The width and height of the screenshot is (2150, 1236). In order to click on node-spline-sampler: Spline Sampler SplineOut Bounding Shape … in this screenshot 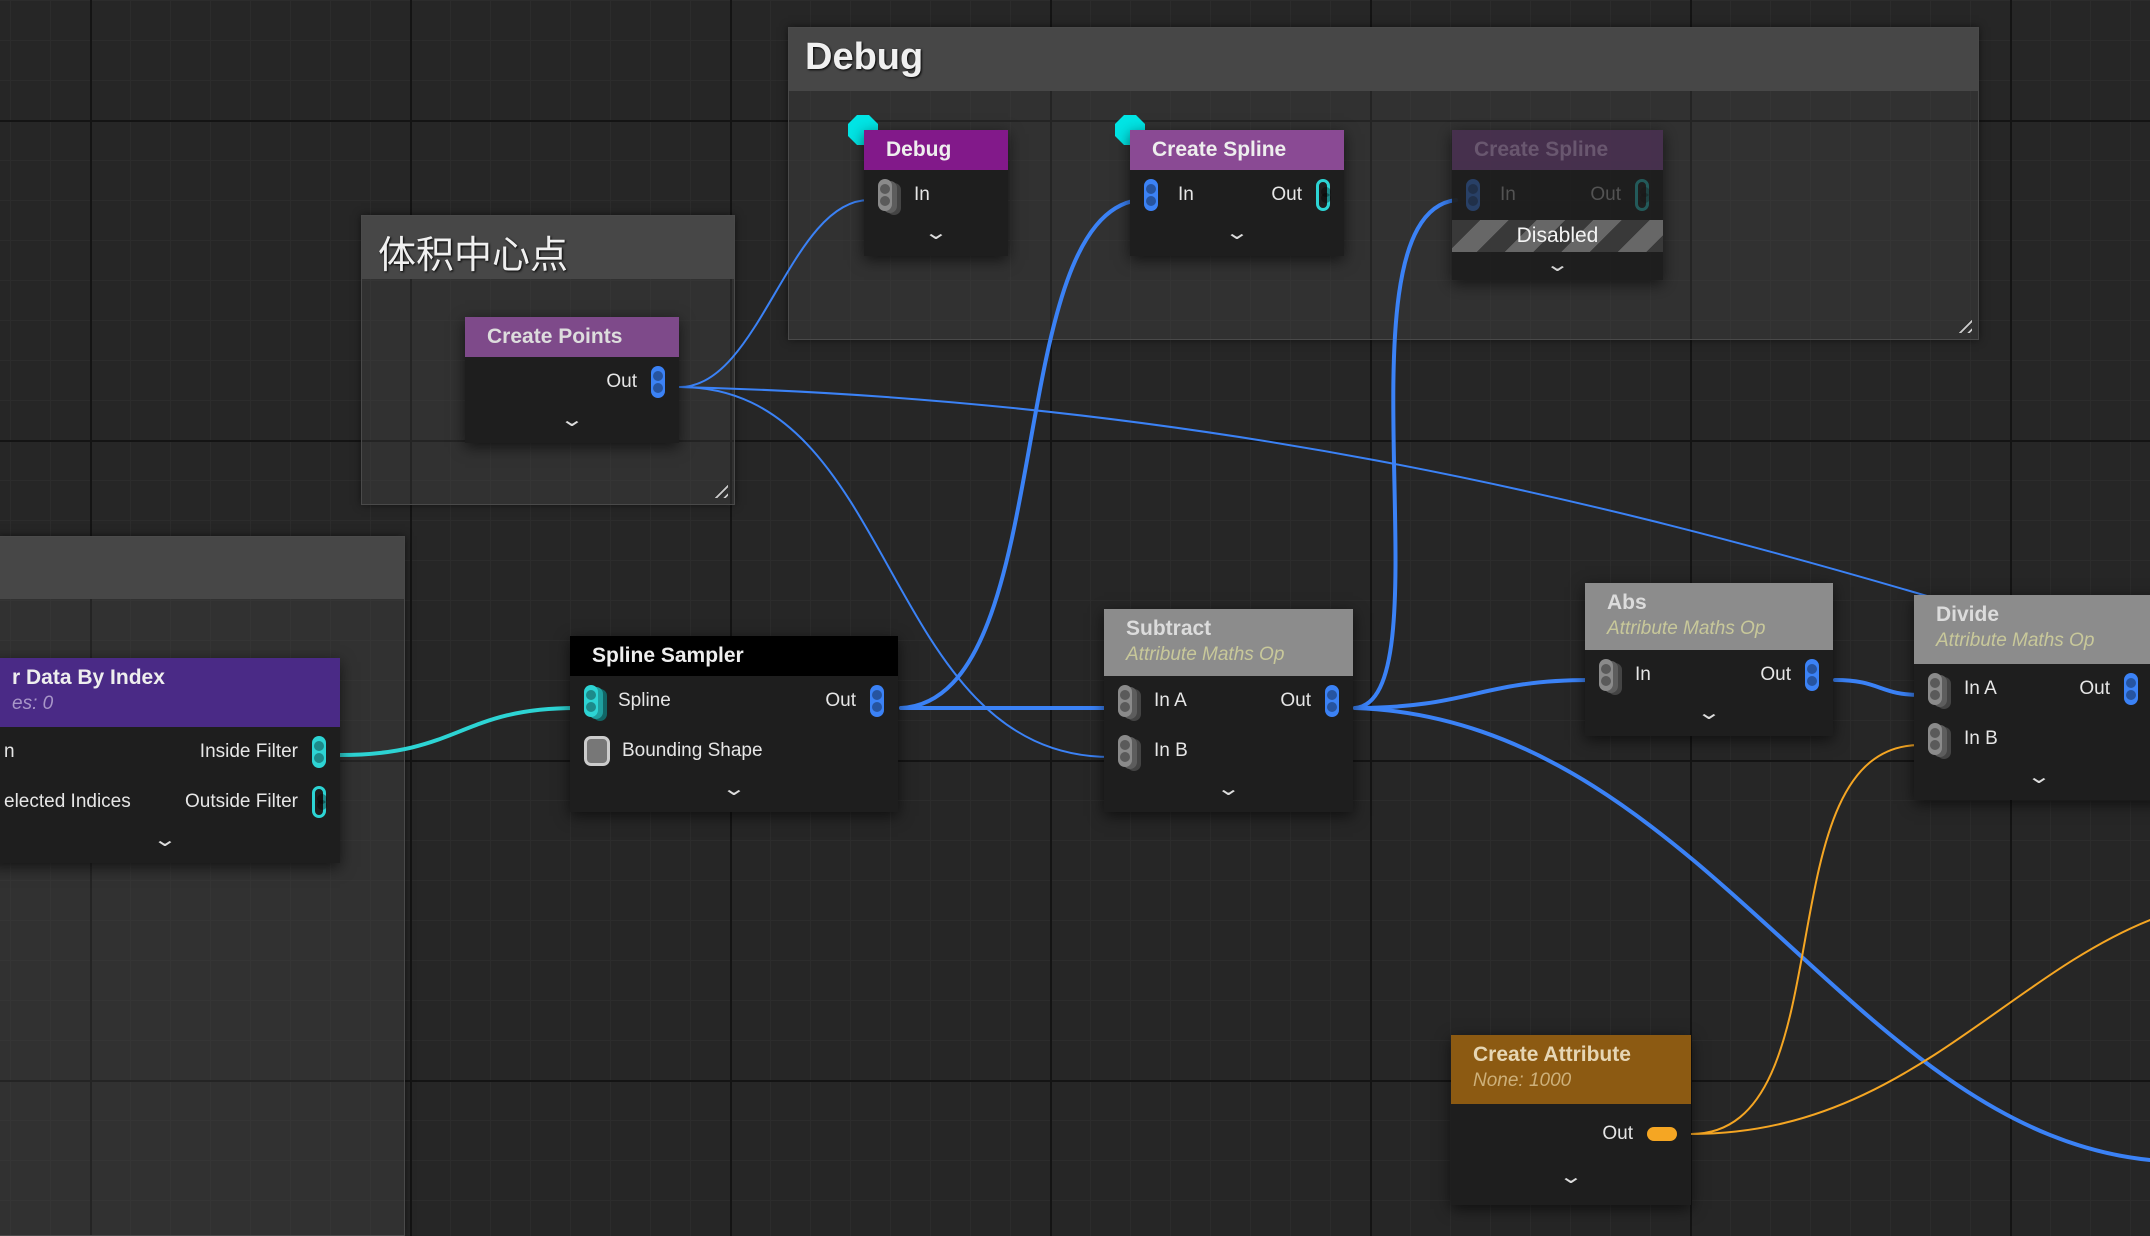, I will do `click(734, 724)`.